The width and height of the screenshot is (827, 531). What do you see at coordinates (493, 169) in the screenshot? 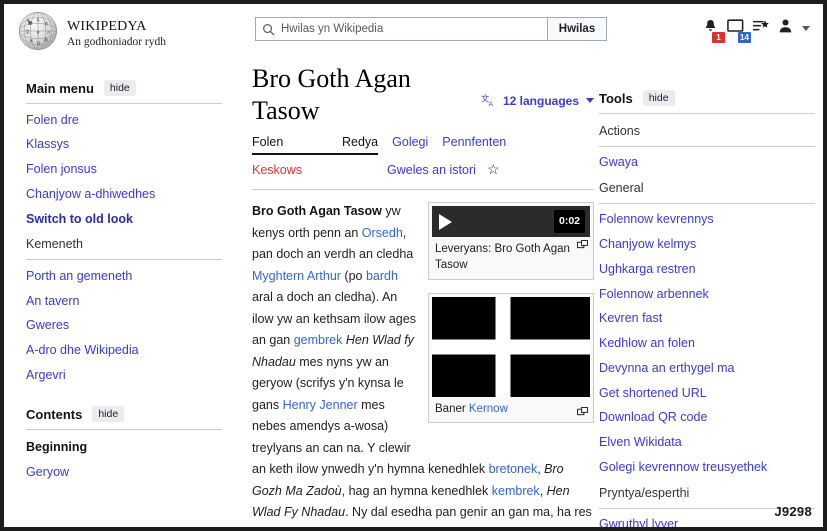
I see `star-outline-icon: ☆` at bounding box center [493, 169].